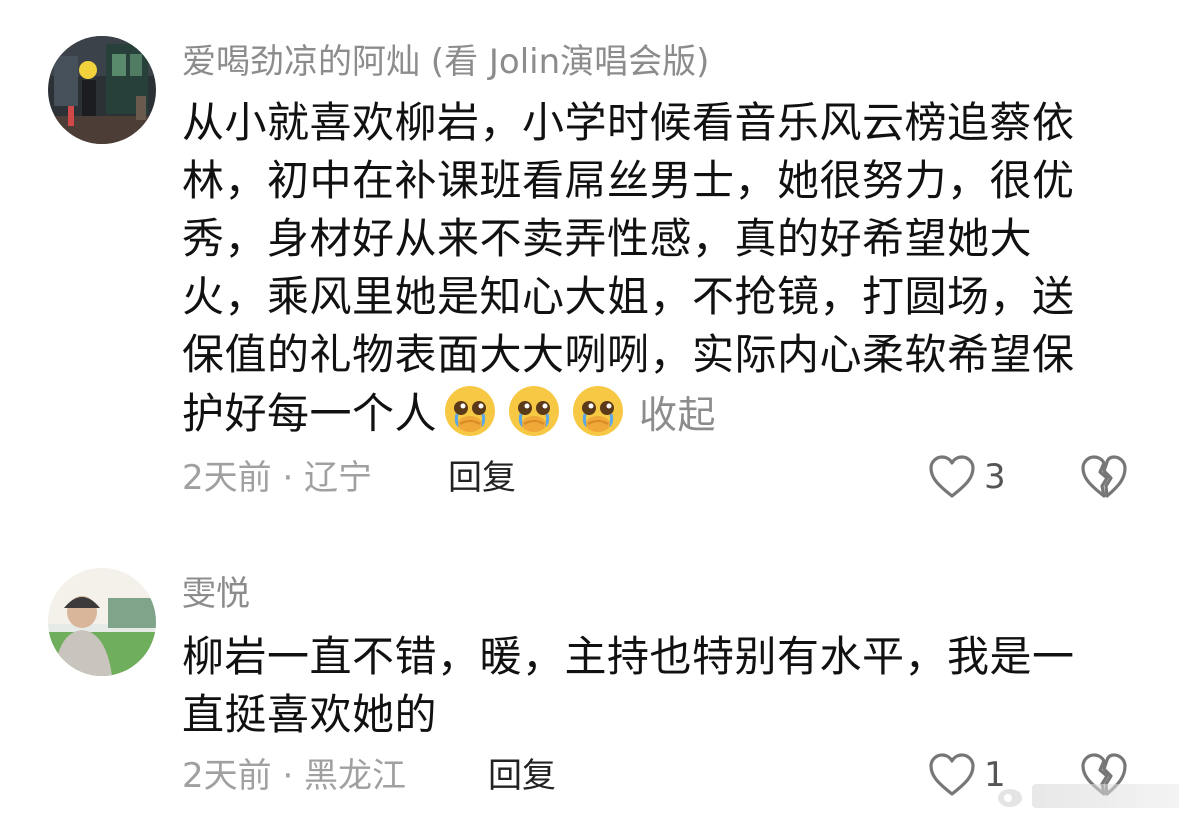  I want to click on emoji-group, so click(534, 411).